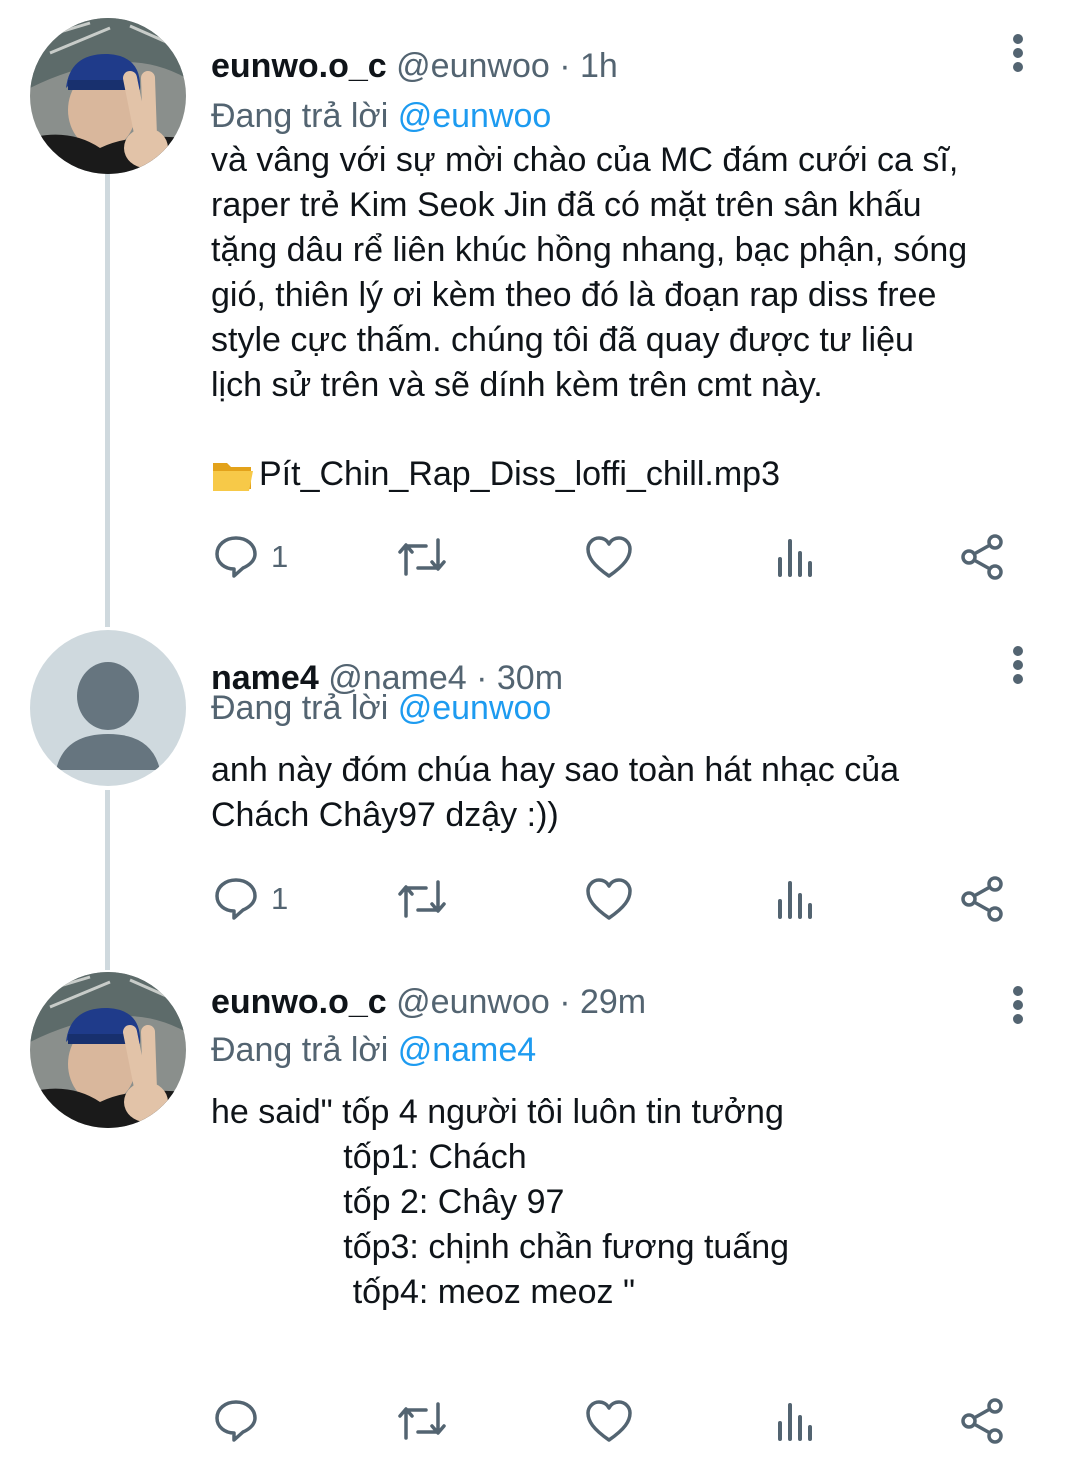 This screenshot has height=1471, width=1080. What do you see at coordinates (507, 66) in the screenshot?
I see `handle-and-time: @eunwoo · 1h` at bounding box center [507, 66].